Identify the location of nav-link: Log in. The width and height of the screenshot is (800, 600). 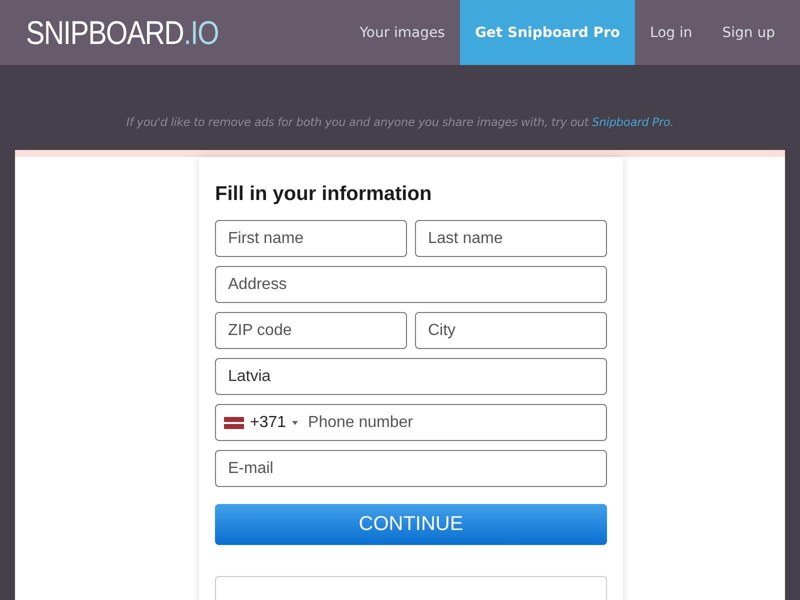
(671, 32).